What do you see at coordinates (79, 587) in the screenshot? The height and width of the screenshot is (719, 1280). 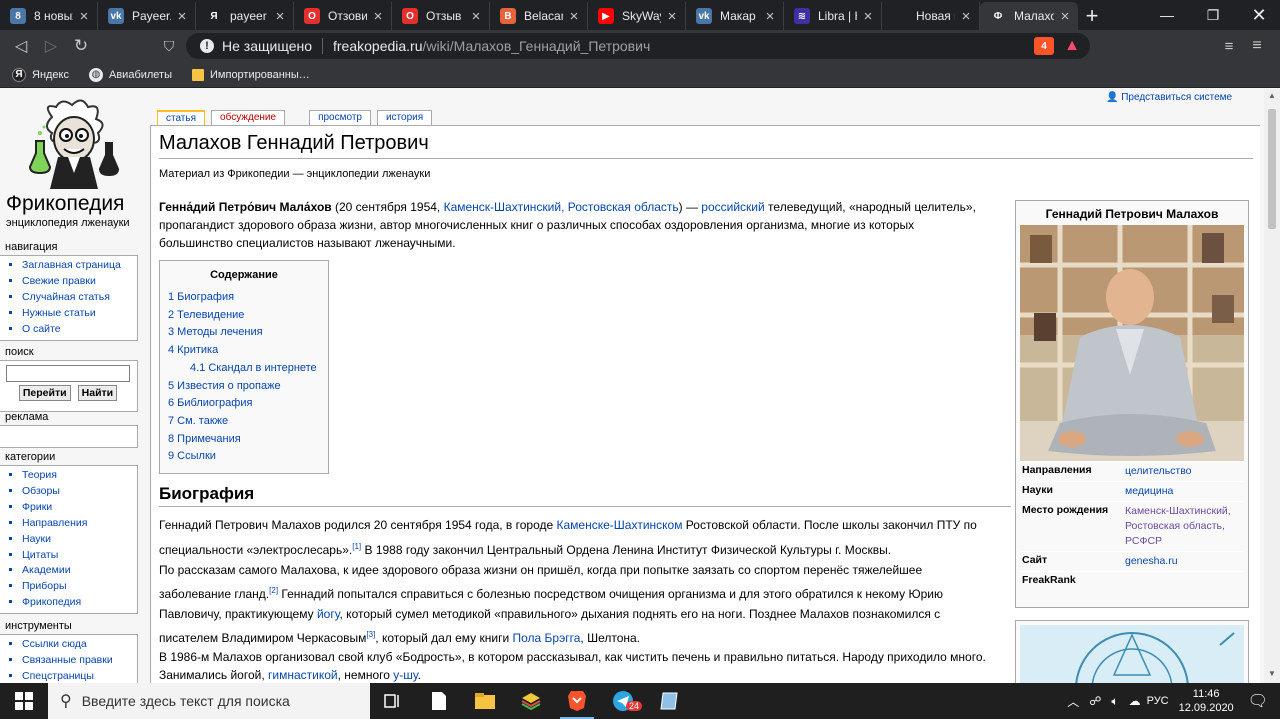 I see `category-link: Приборы` at bounding box center [79, 587].